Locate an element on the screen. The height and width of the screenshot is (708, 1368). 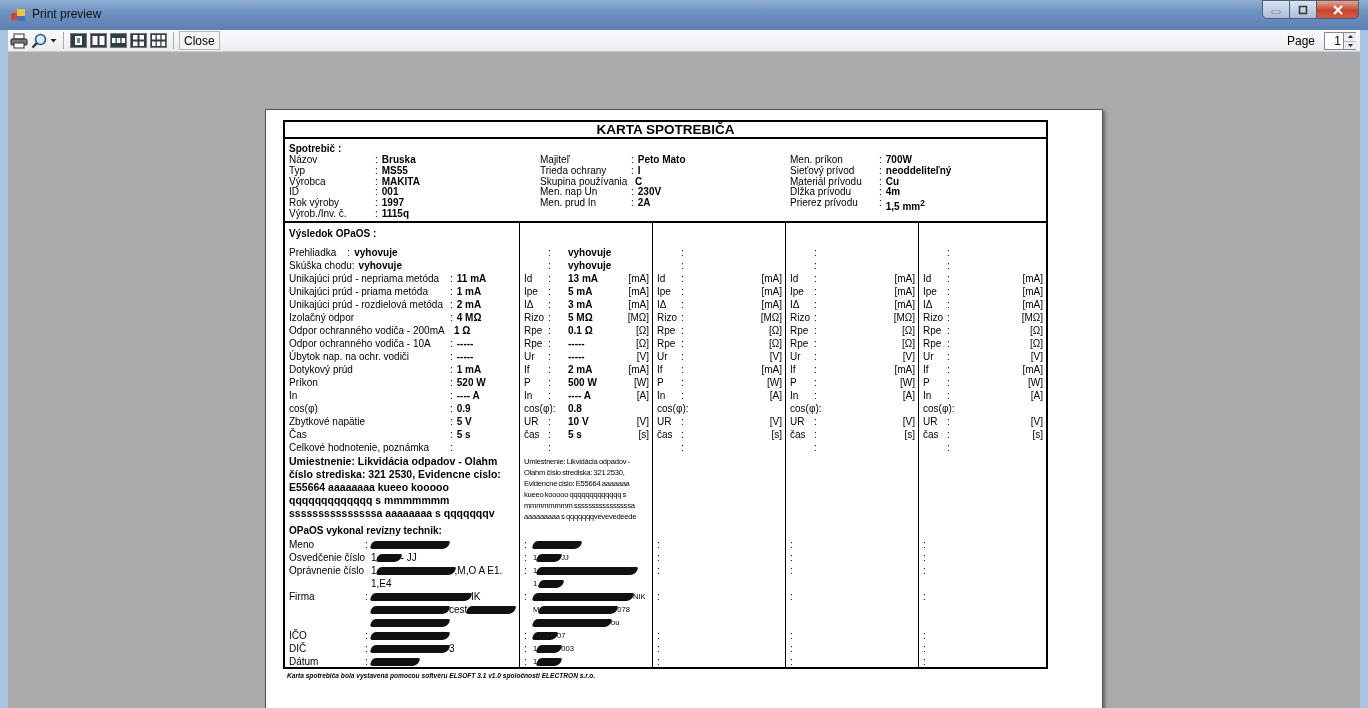
field-label: Dĺžka prívodu is located at coordinates (821, 193).